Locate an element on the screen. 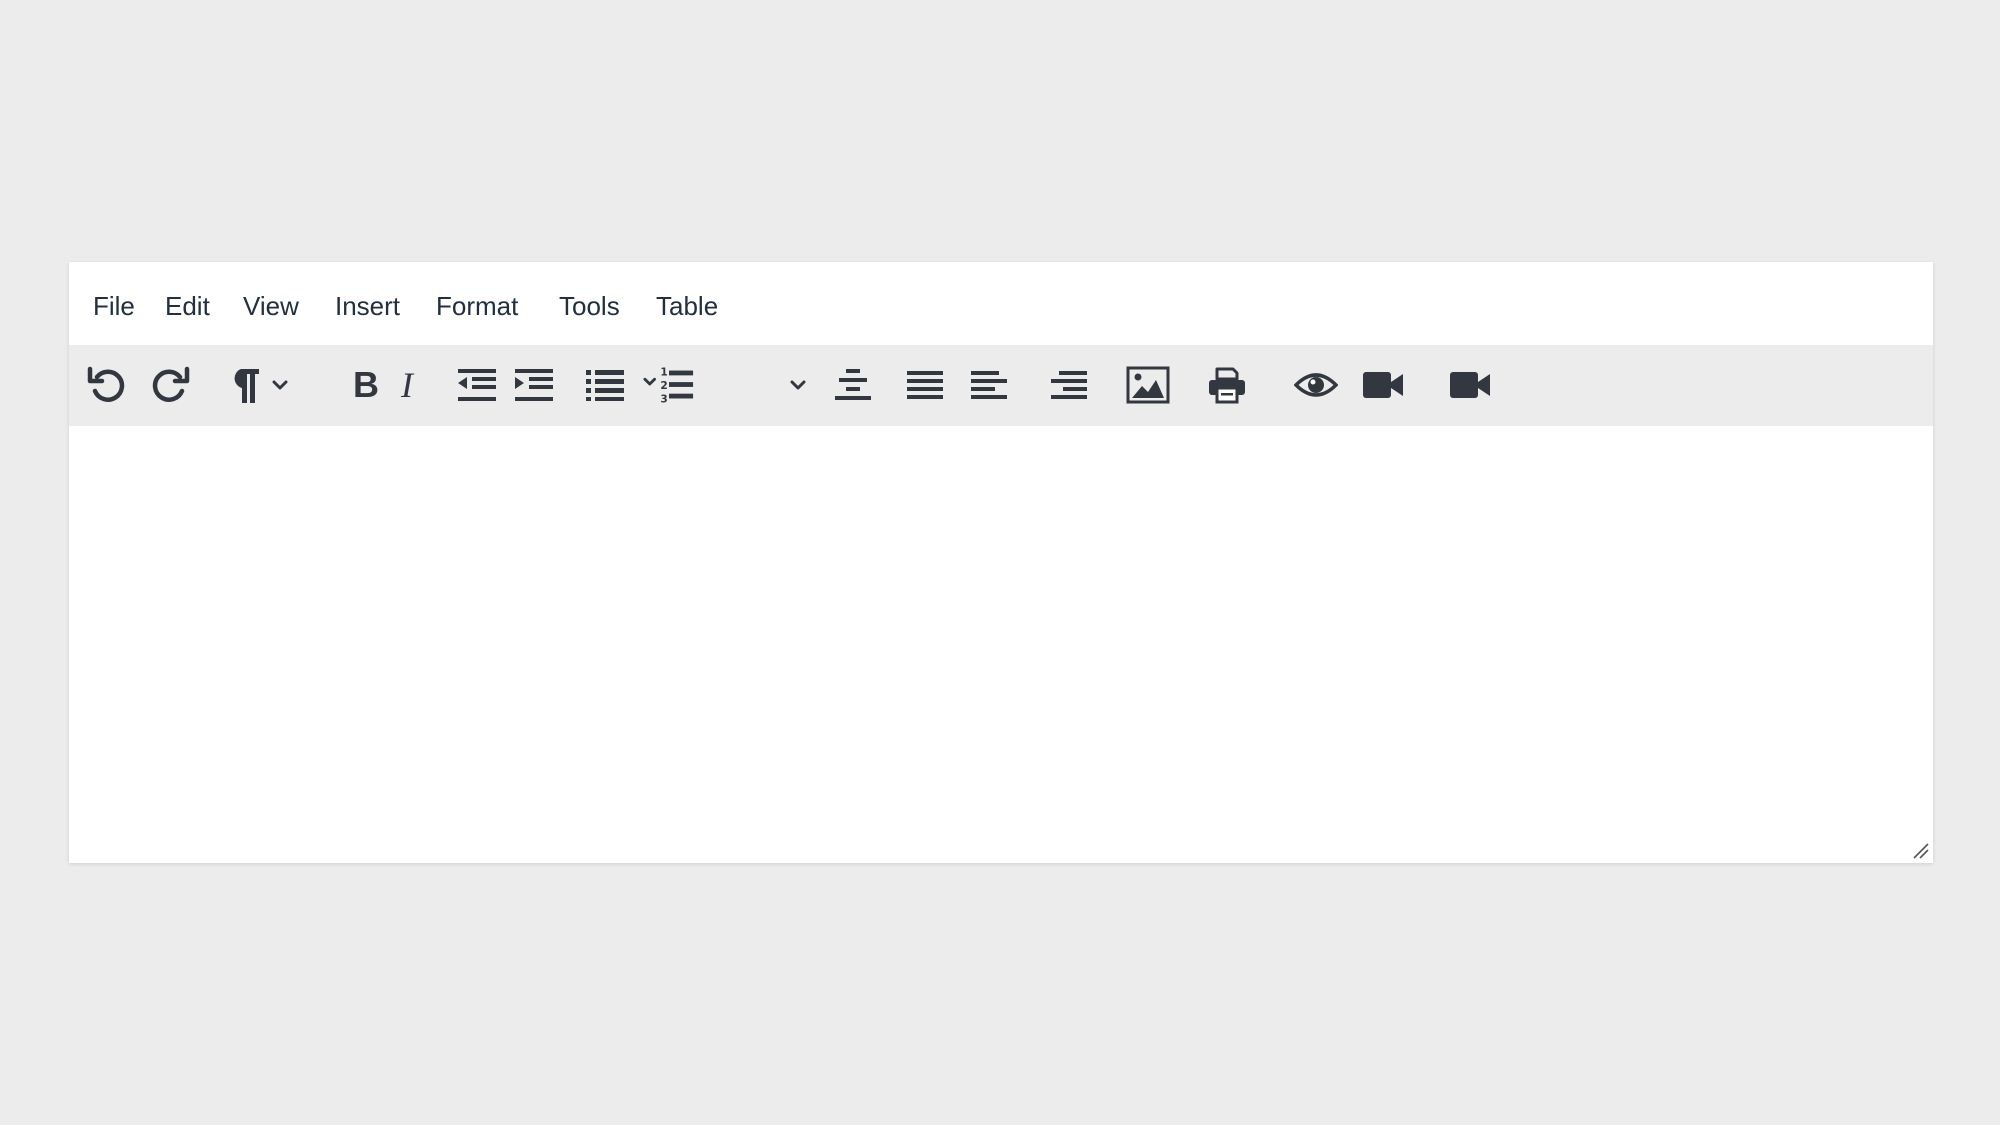  italic-icon: I is located at coordinates (407, 385).